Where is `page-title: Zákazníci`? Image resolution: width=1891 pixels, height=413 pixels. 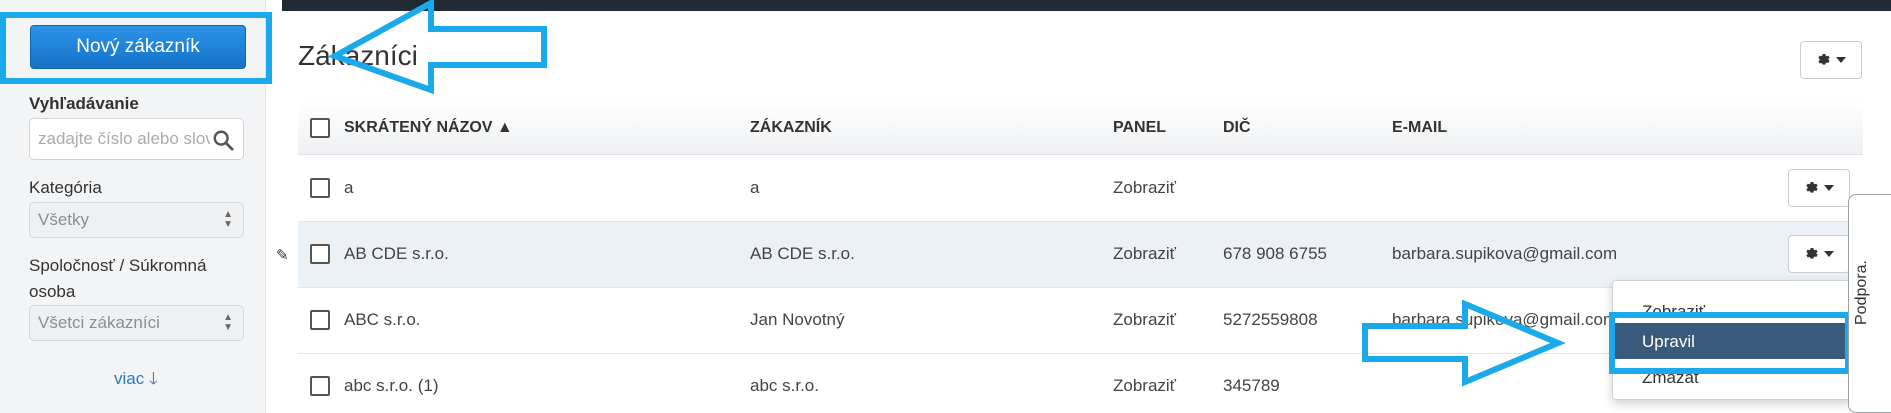 page-title: Zákazníci is located at coordinates (358, 55).